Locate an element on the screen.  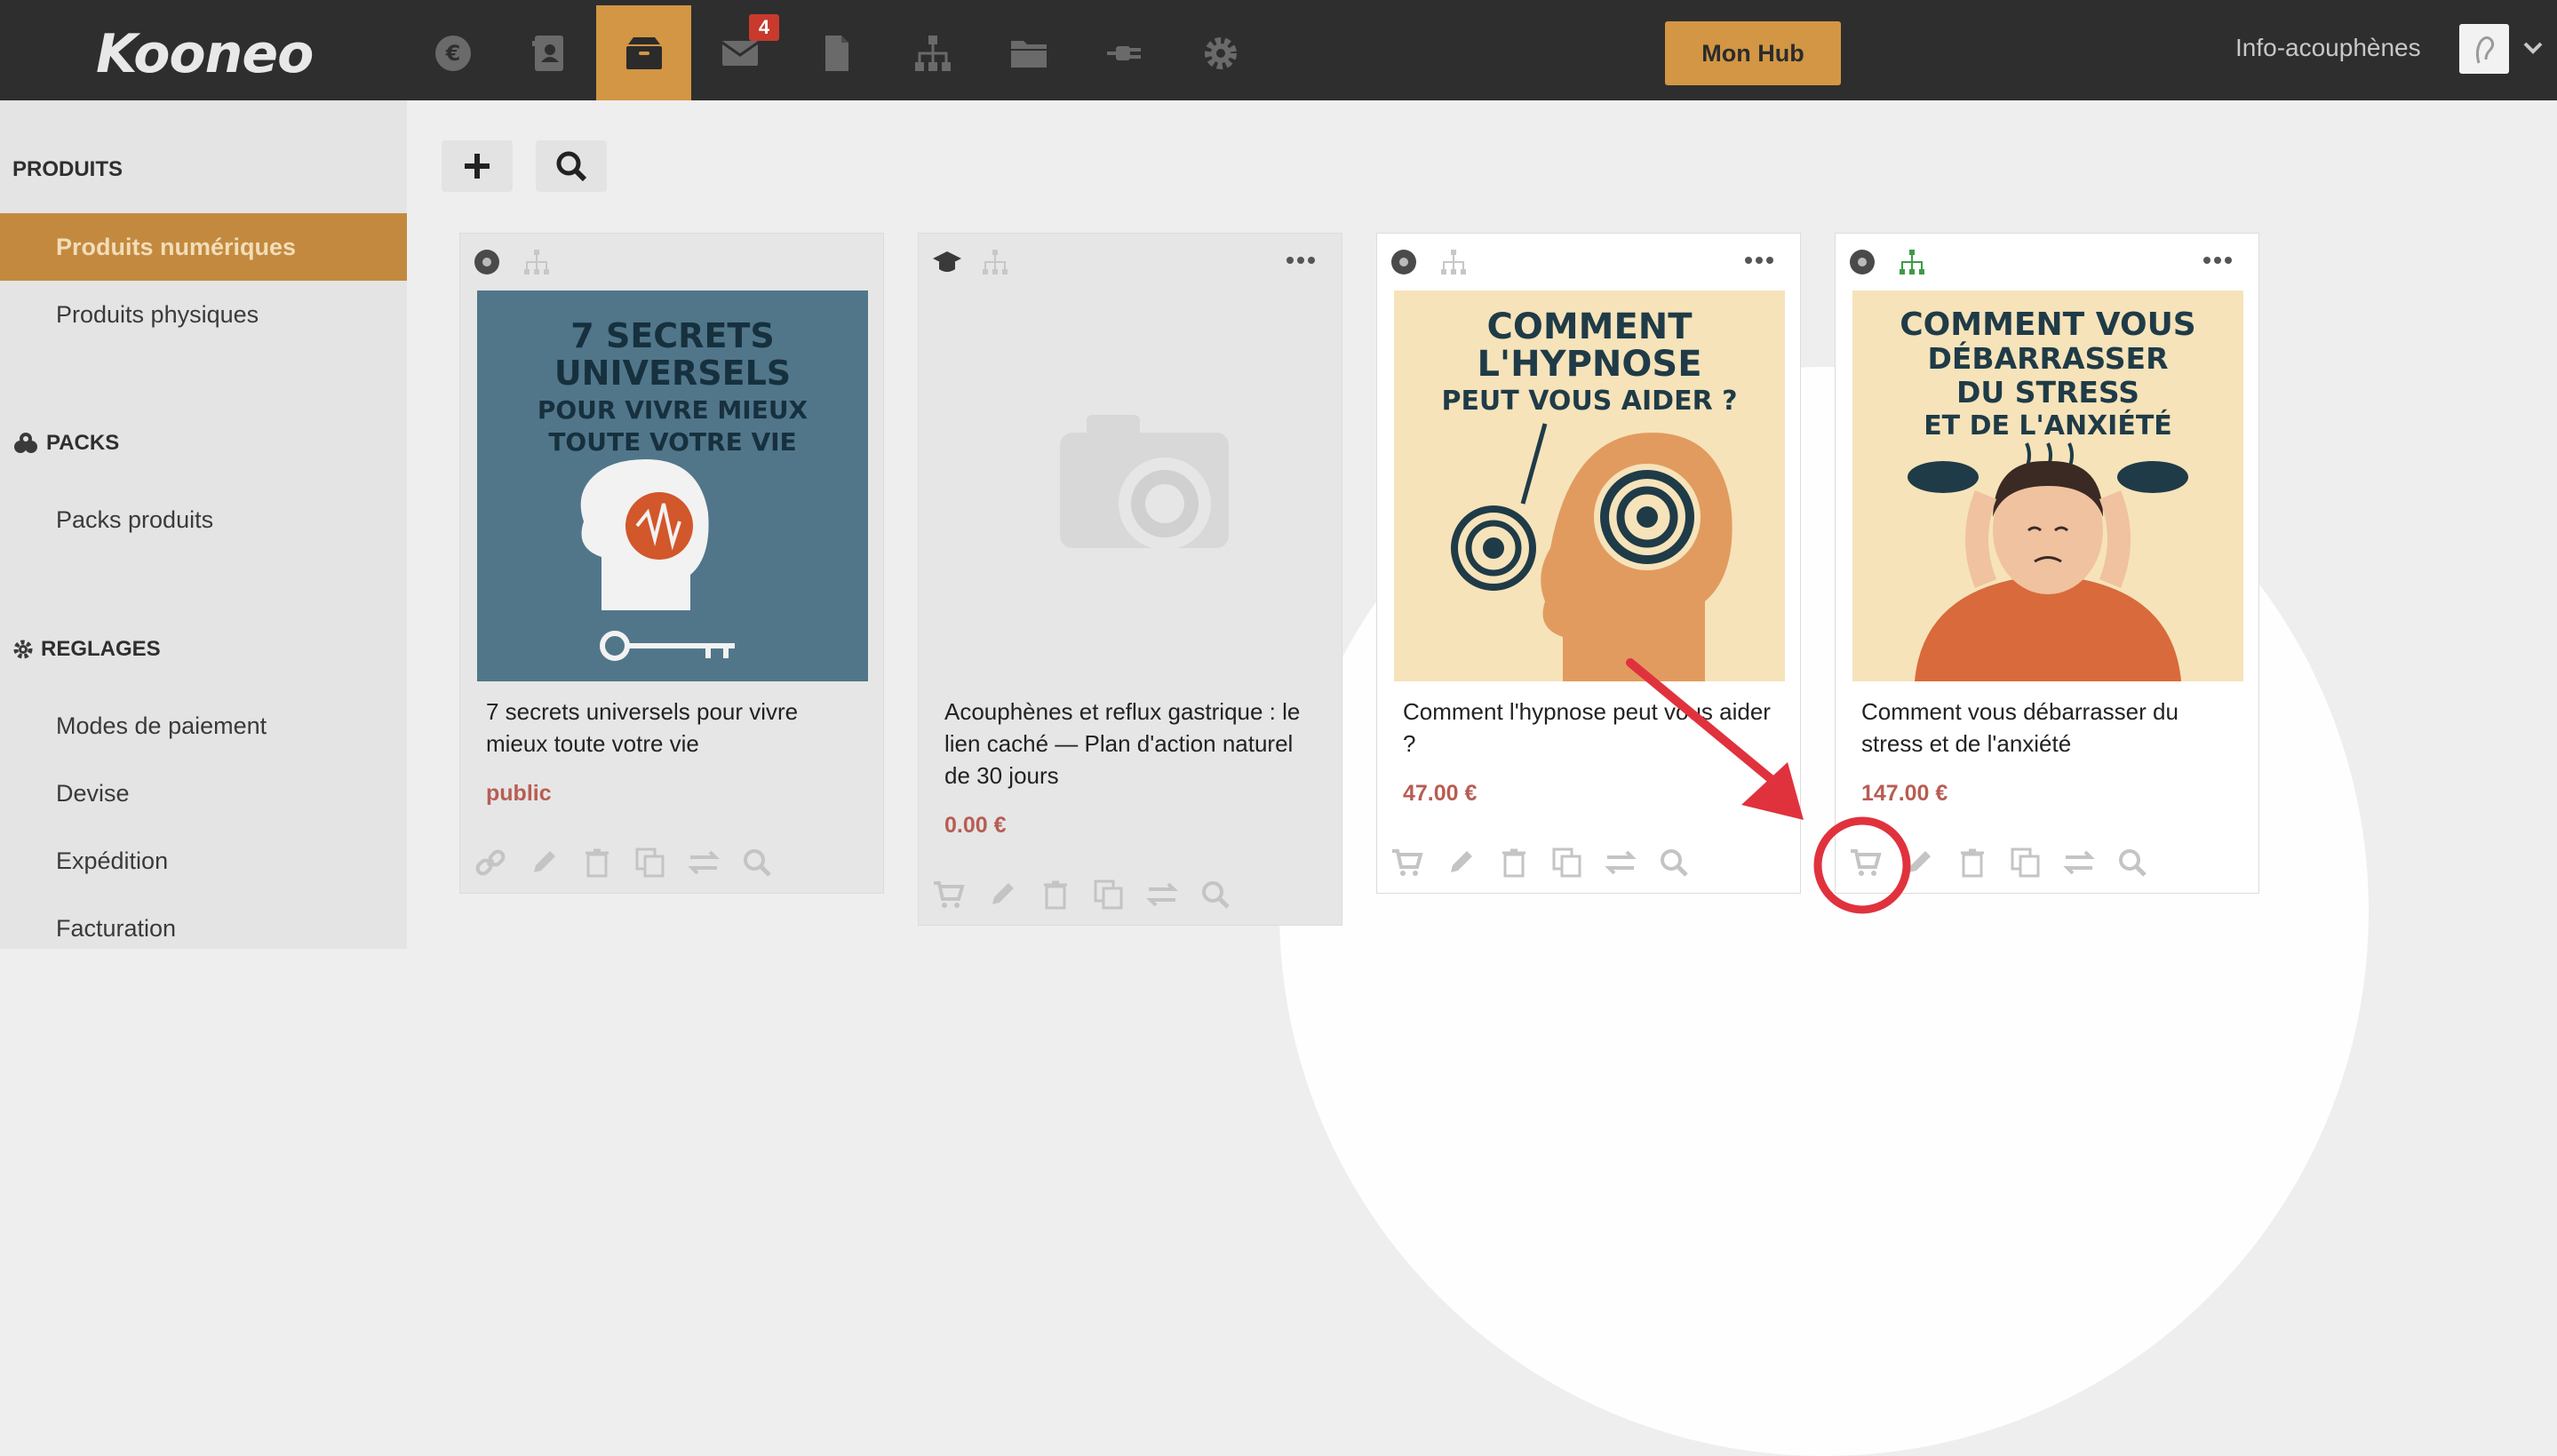
product-thumbnail: COMMENT L'HYPNOSE PEUT VOUS AIDER ? is located at coordinates (1590, 486).